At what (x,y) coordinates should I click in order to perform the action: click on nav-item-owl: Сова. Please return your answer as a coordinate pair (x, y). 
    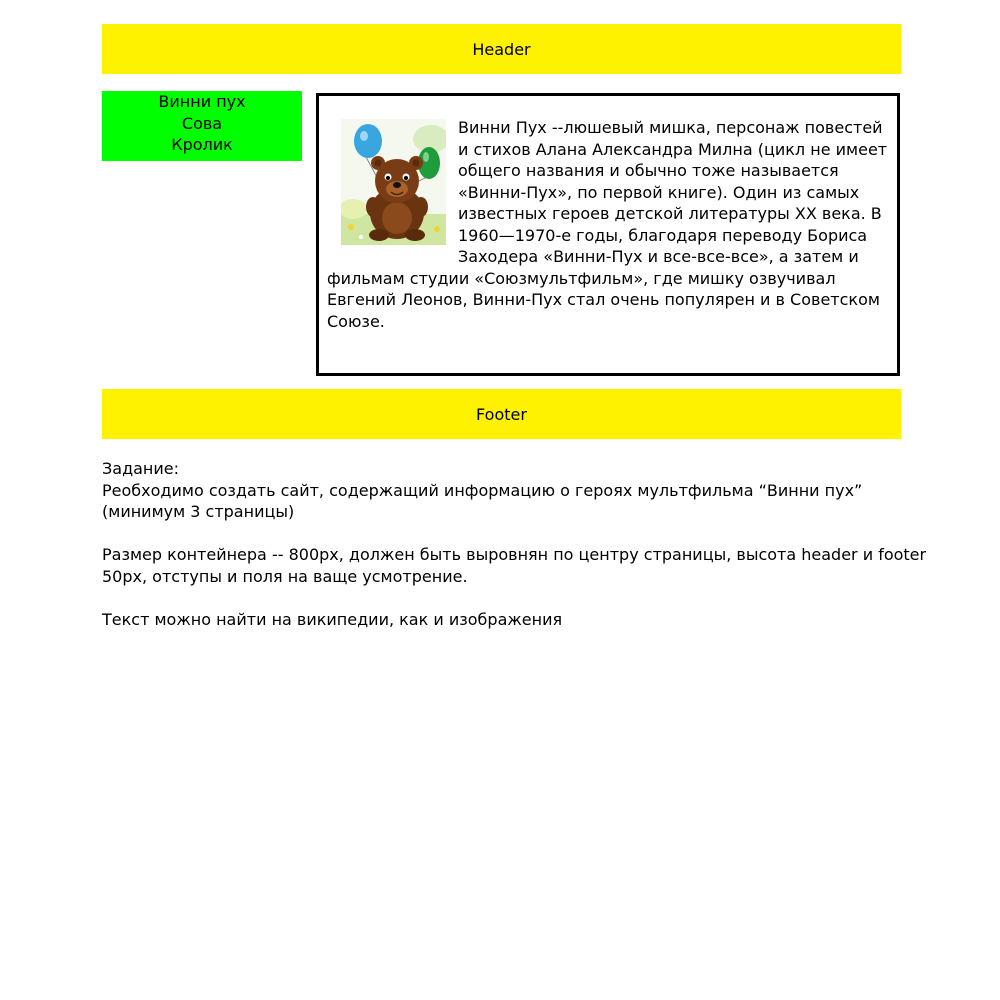
    Looking at the image, I should click on (202, 124).